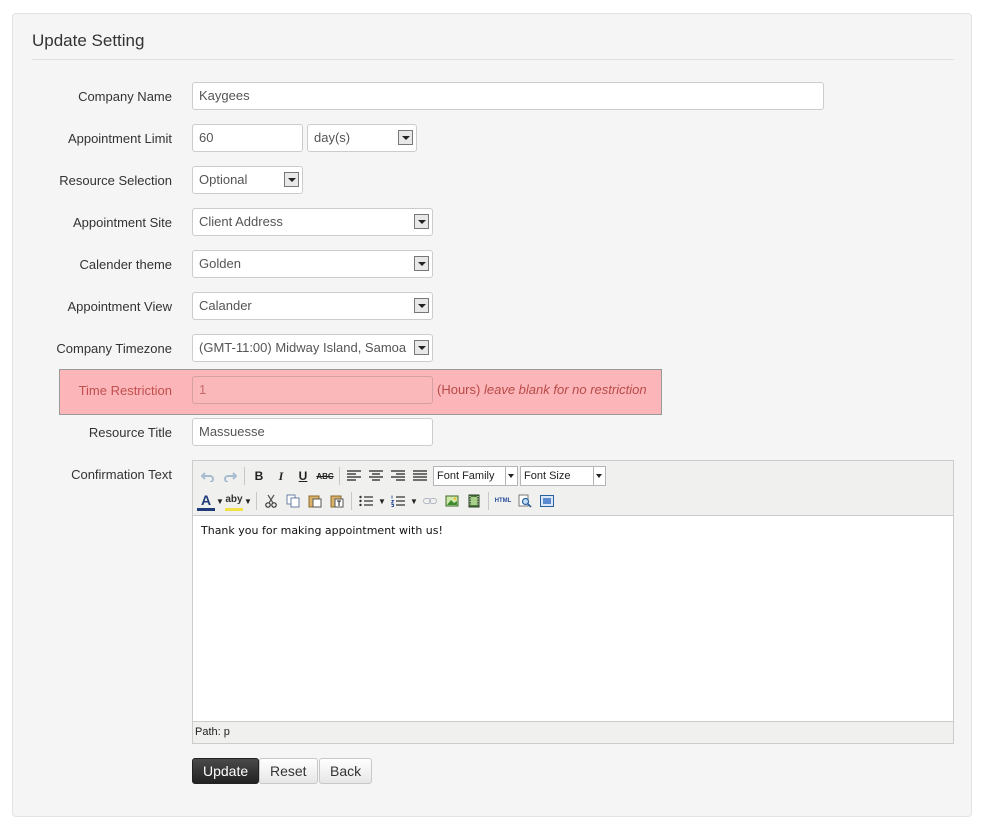 The height and width of the screenshot is (834, 988). Describe the element at coordinates (312, 222) in the screenshot. I see `appointment-site-select: Client Address` at that location.